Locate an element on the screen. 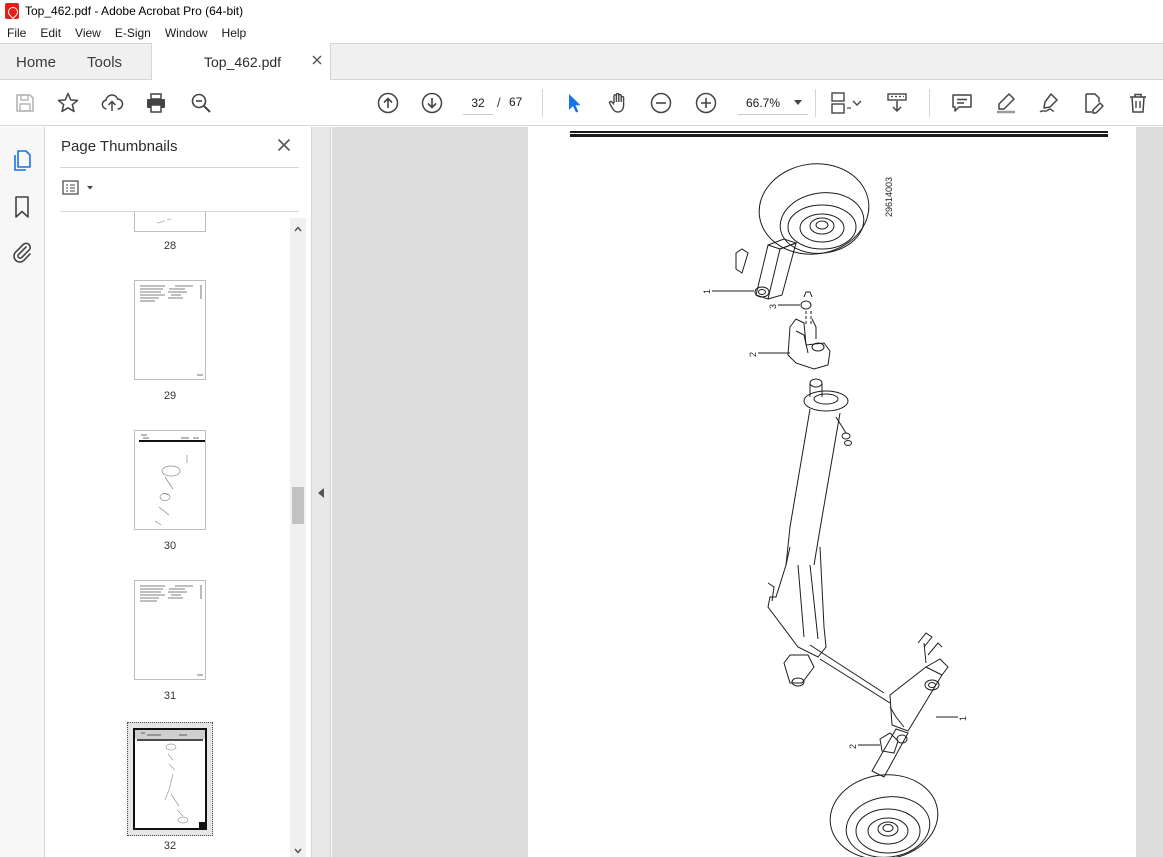  close-tab-icon is located at coordinates (317, 60).